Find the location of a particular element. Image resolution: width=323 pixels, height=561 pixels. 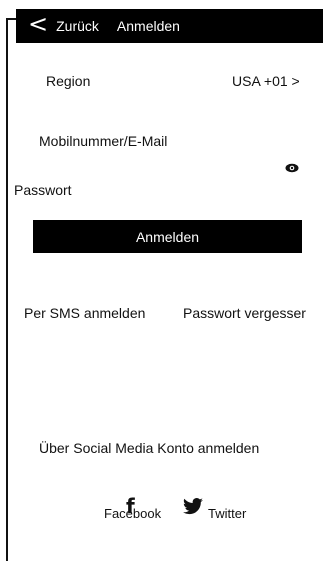

forgot-password-link: Passwort vergesser is located at coordinates (244, 313).